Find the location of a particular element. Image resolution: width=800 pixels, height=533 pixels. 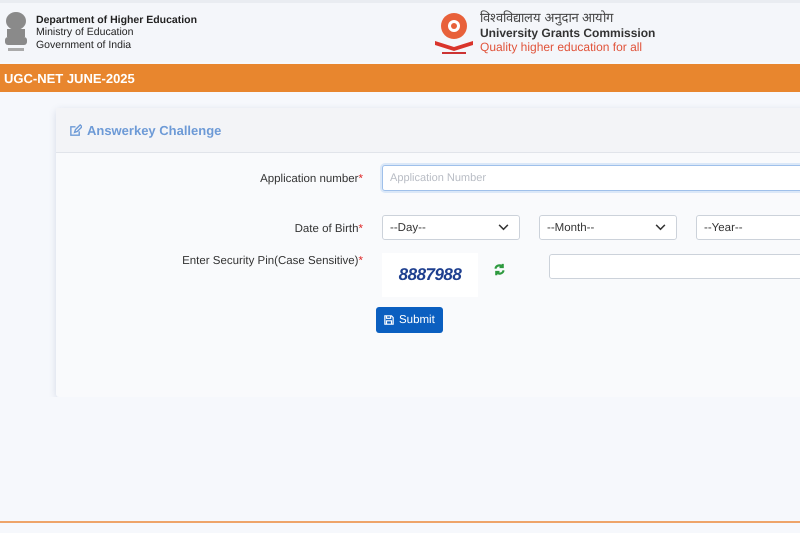

ugc-name: University Grants Commission is located at coordinates (568, 33).